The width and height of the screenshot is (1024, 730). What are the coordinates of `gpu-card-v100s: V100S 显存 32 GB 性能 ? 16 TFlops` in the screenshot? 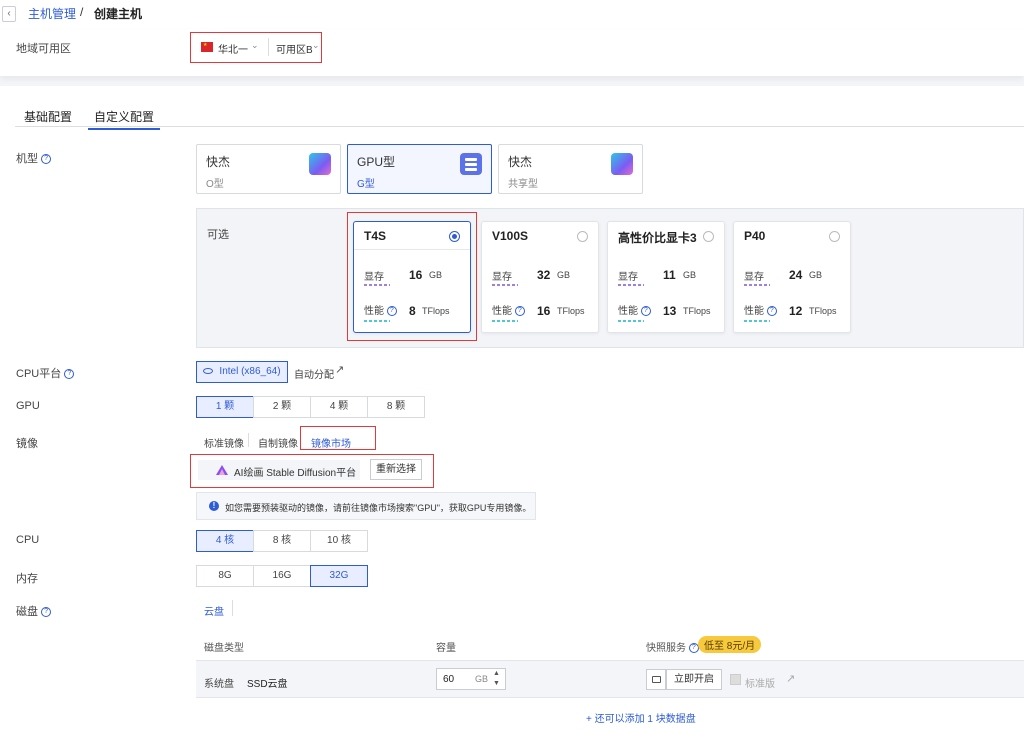 It's located at (540, 277).